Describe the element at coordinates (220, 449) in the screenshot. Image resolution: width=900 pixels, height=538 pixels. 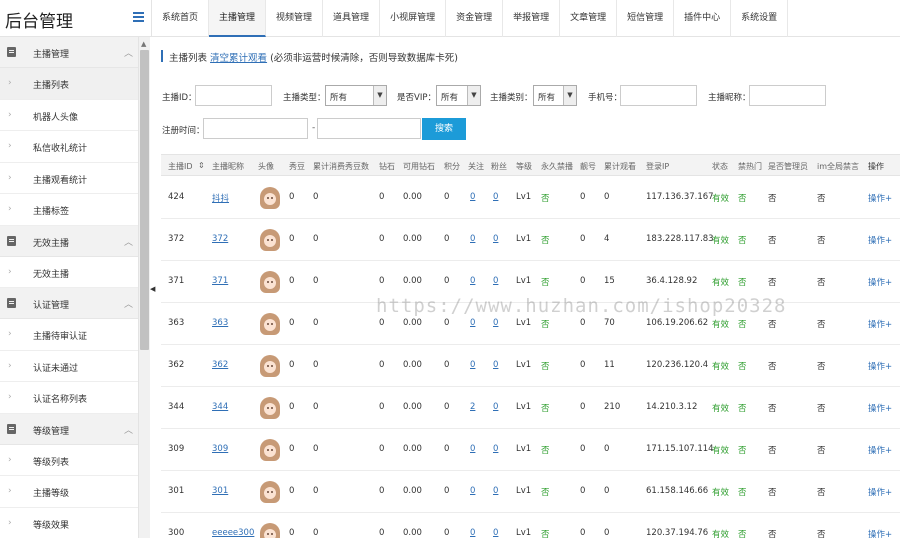
I see `nickname-link: 309` at that location.